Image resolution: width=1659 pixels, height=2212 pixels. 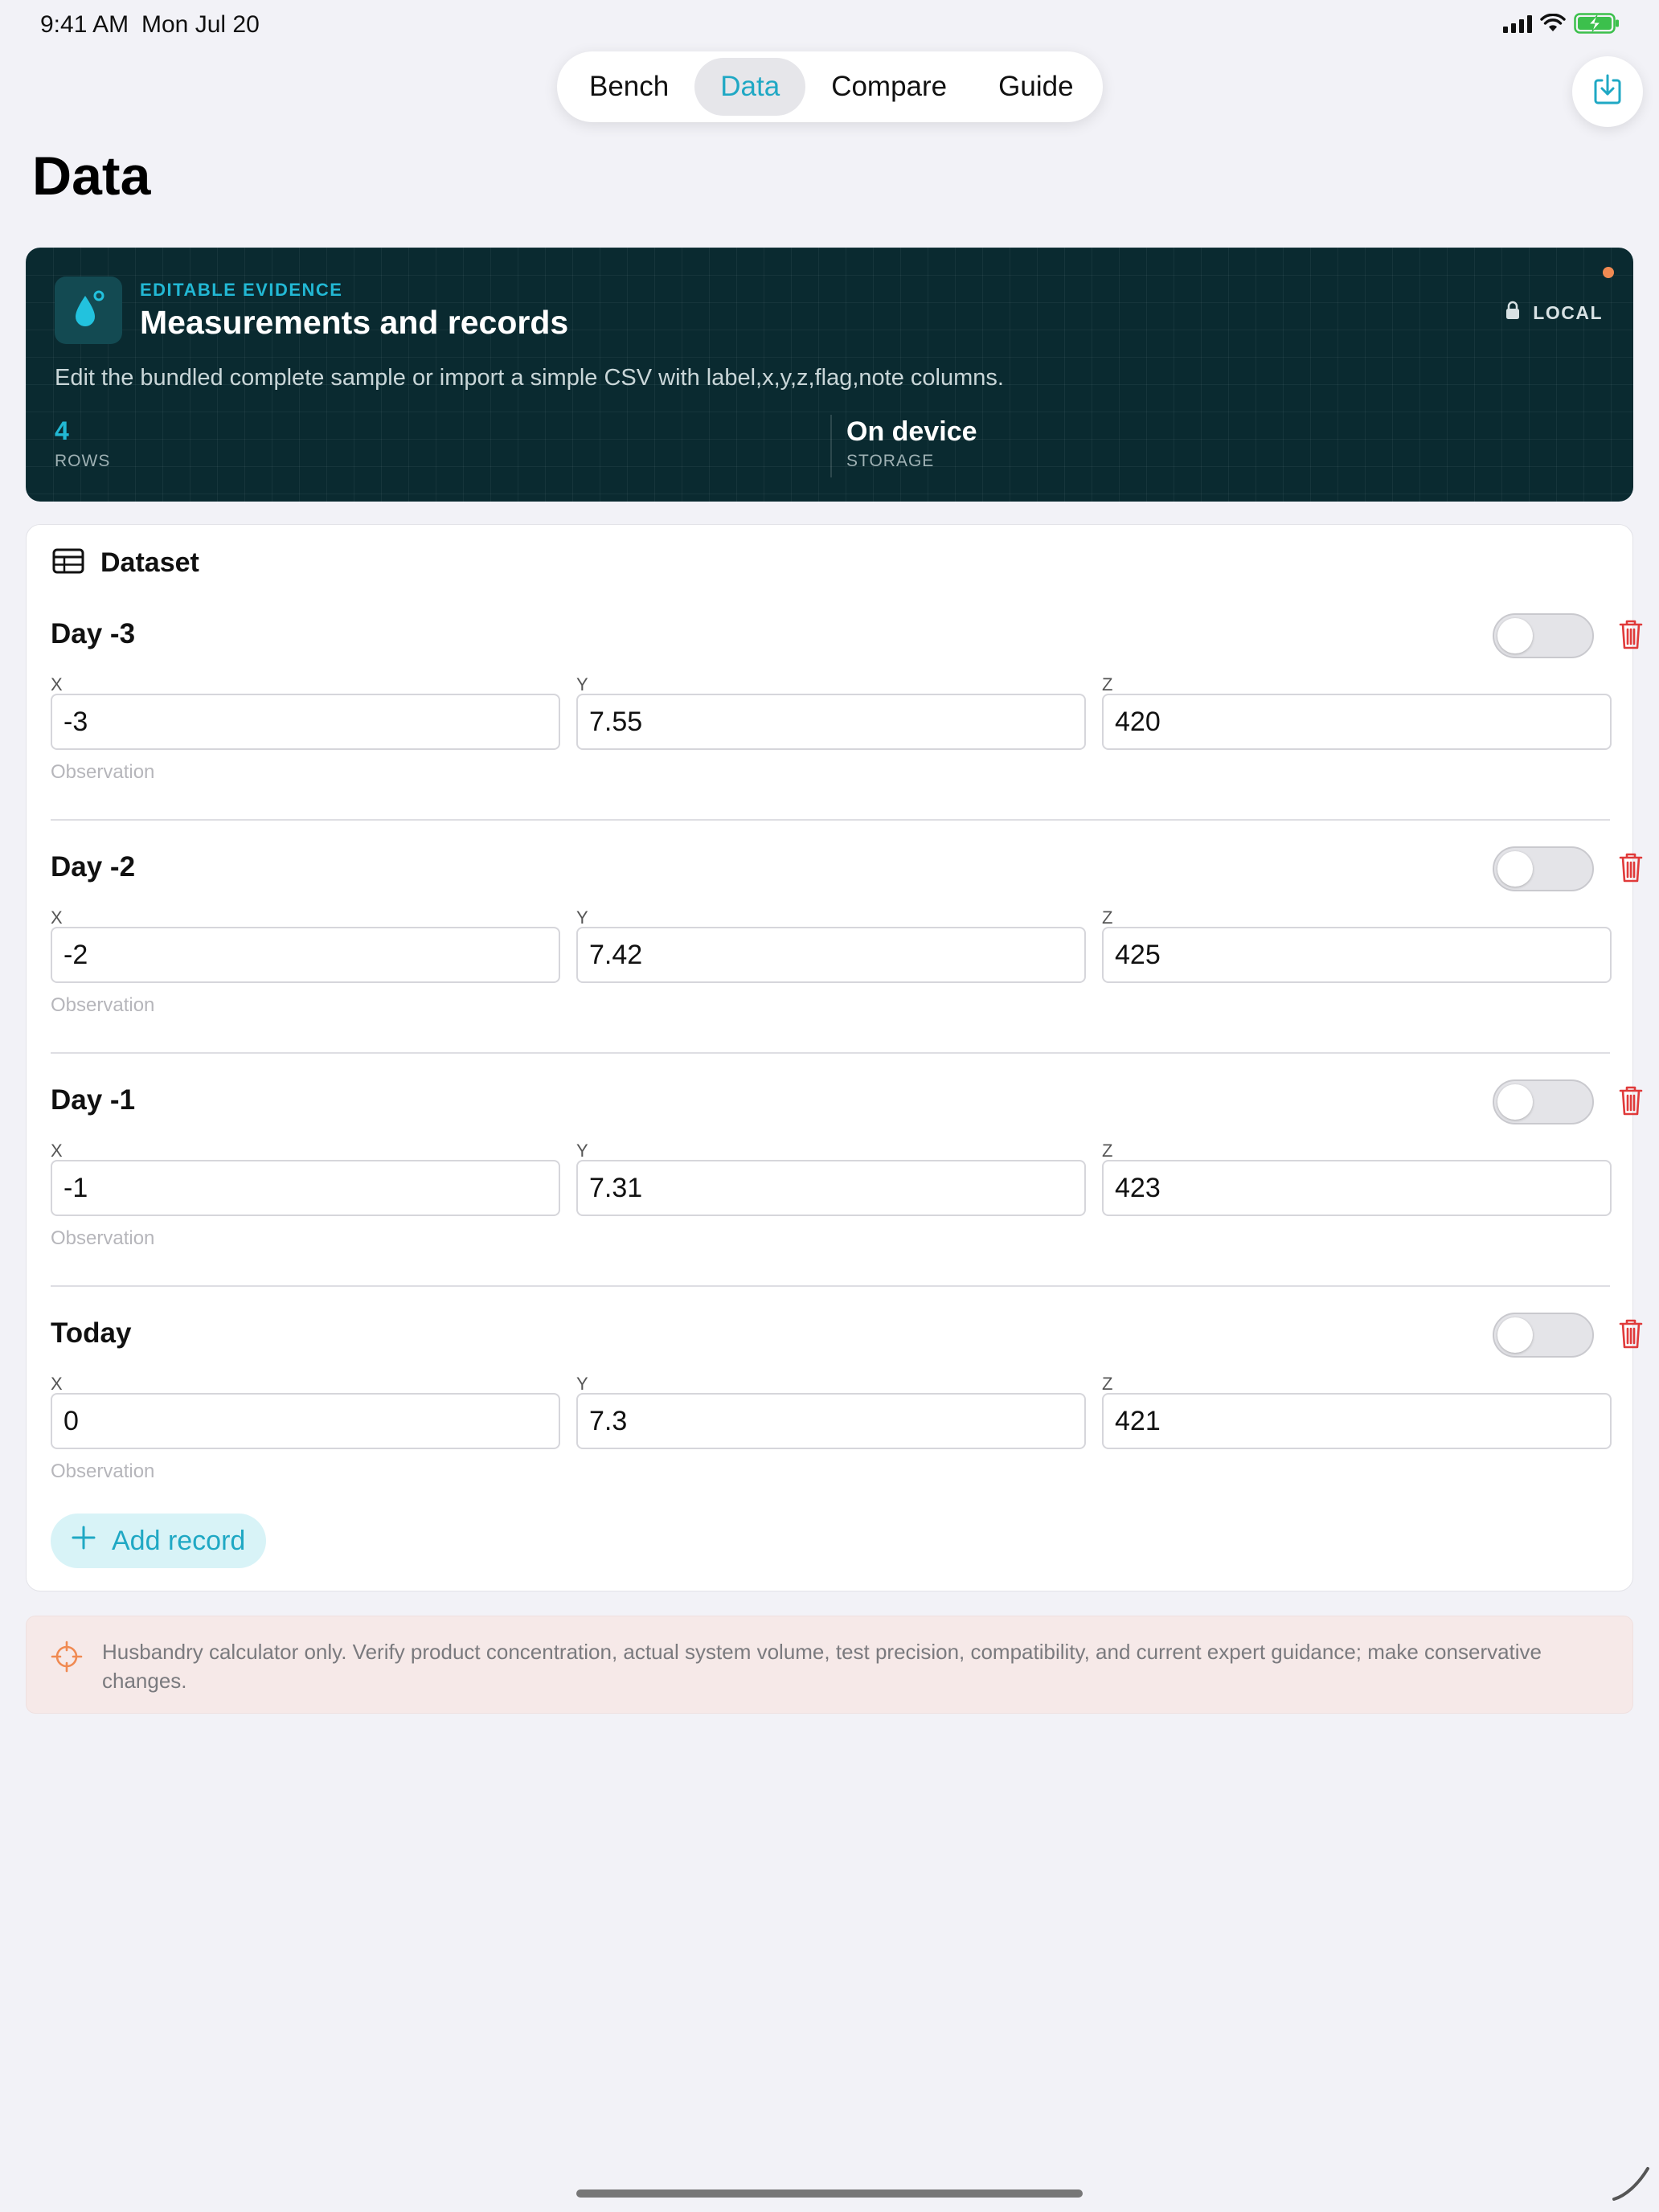 I want to click on lock-icon, so click(x=1512, y=313).